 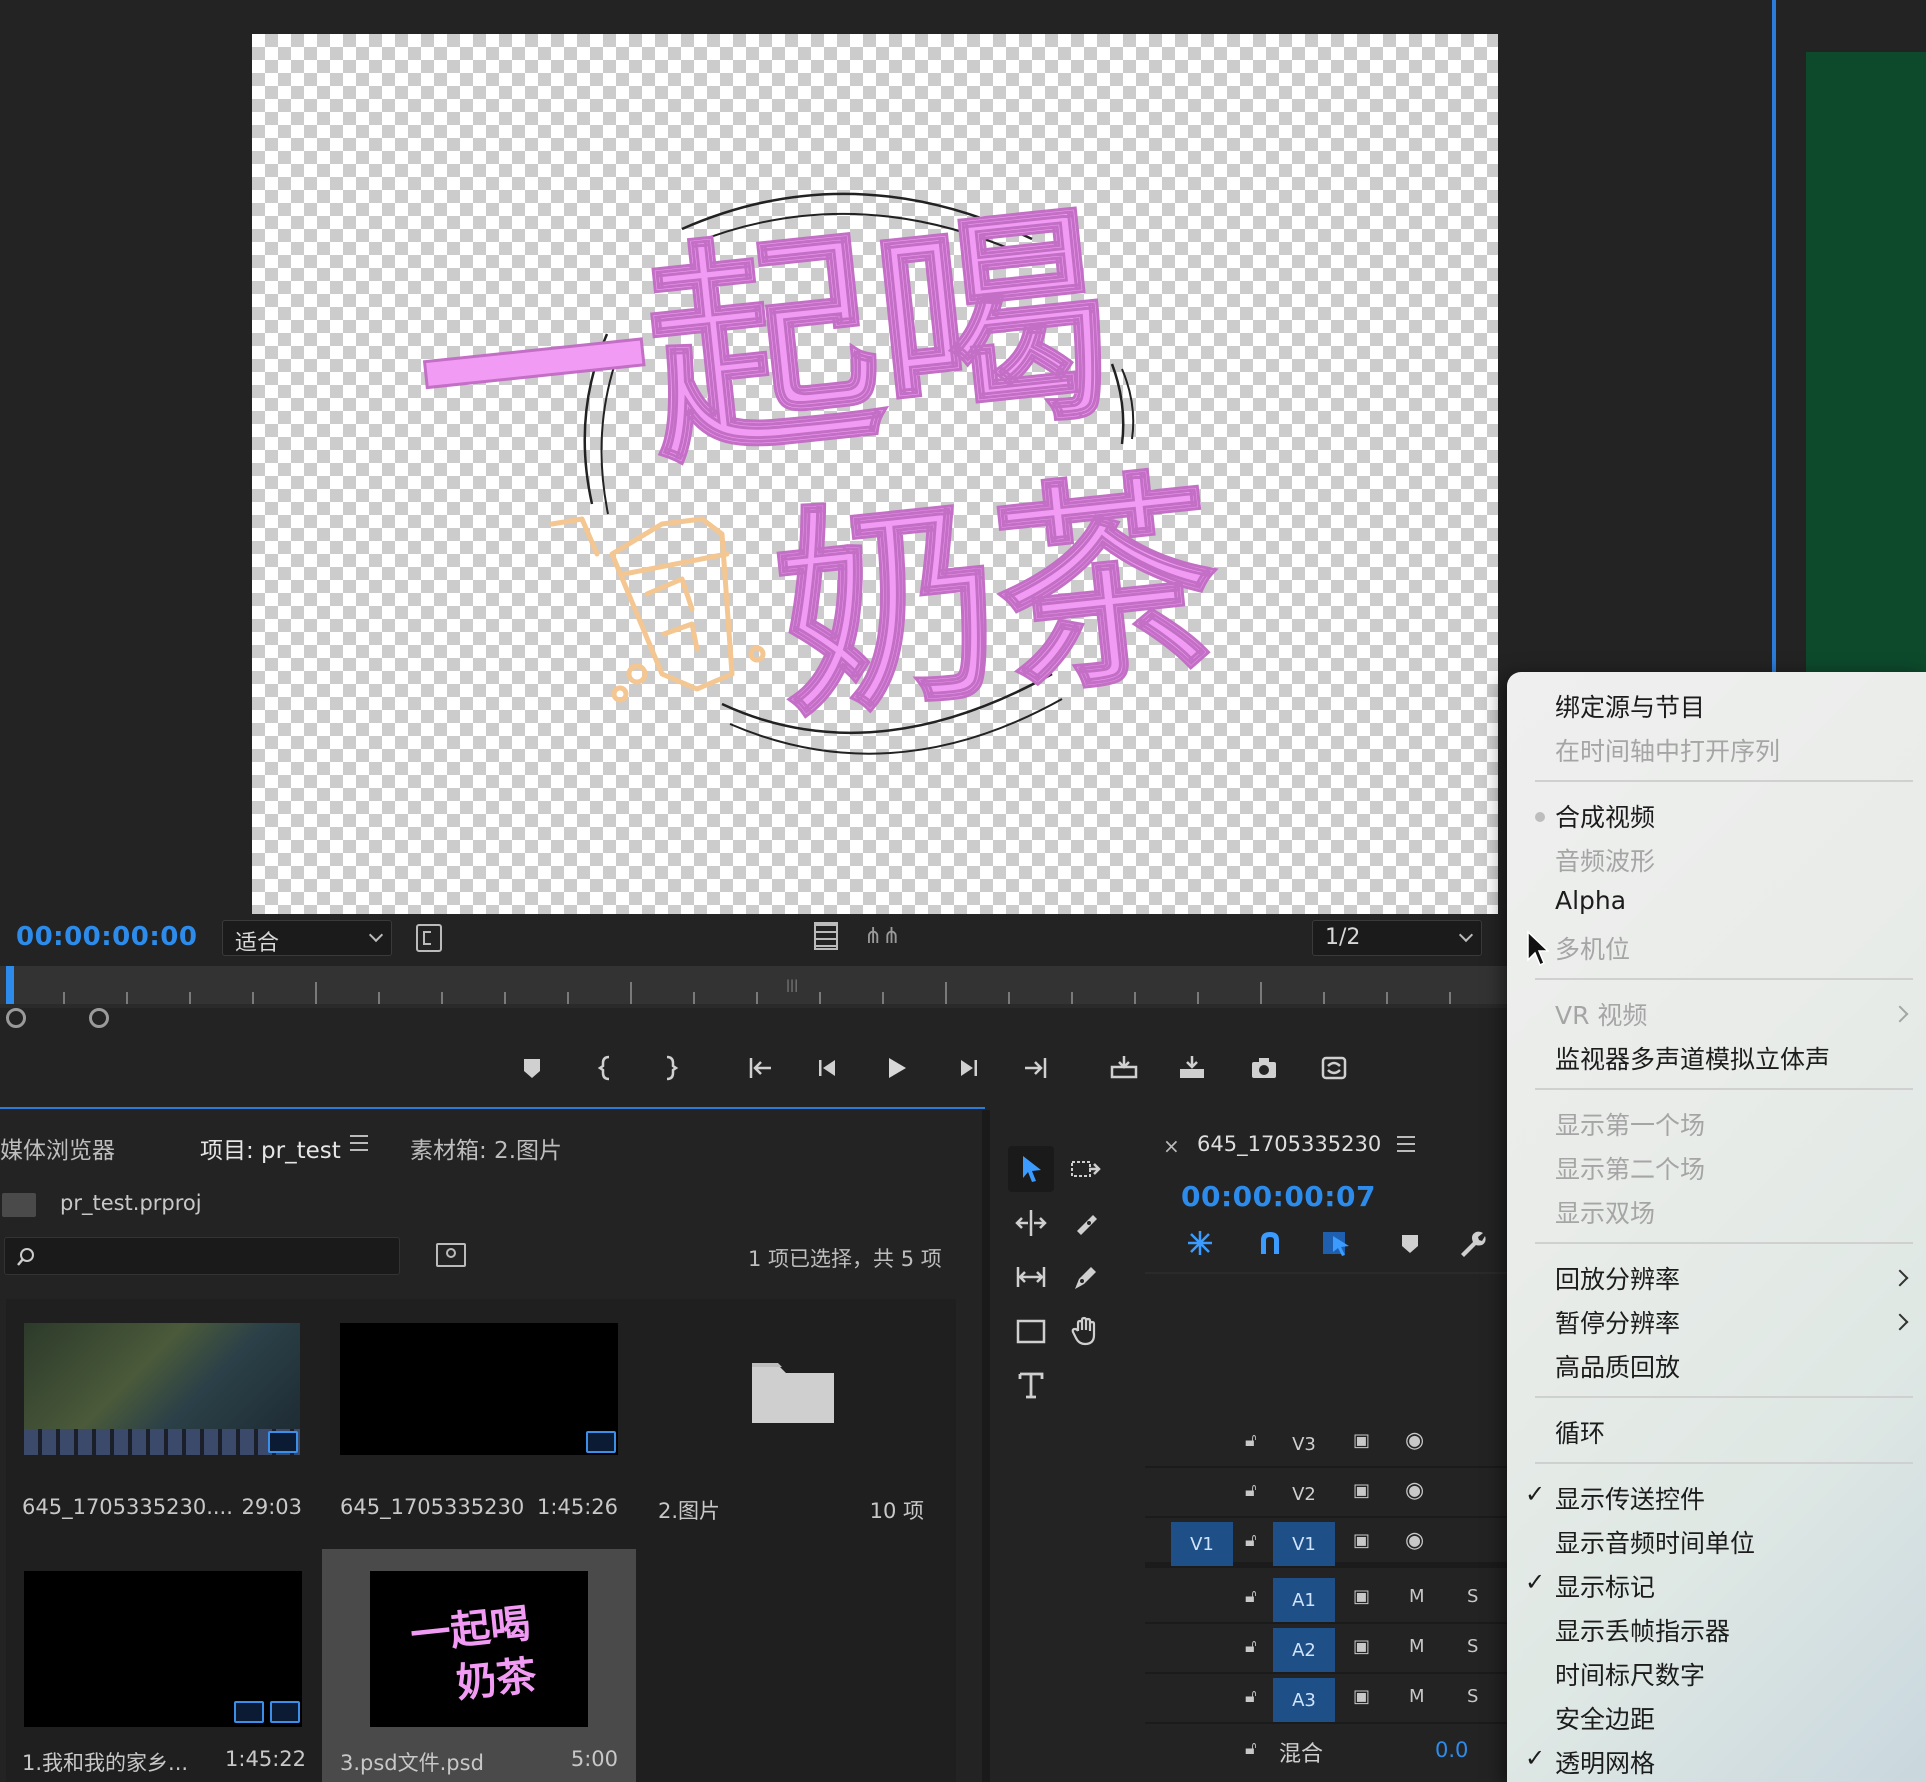 What do you see at coordinates (1085, 1169) in the screenshot?
I see `track-select-tool` at bounding box center [1085, 1169].